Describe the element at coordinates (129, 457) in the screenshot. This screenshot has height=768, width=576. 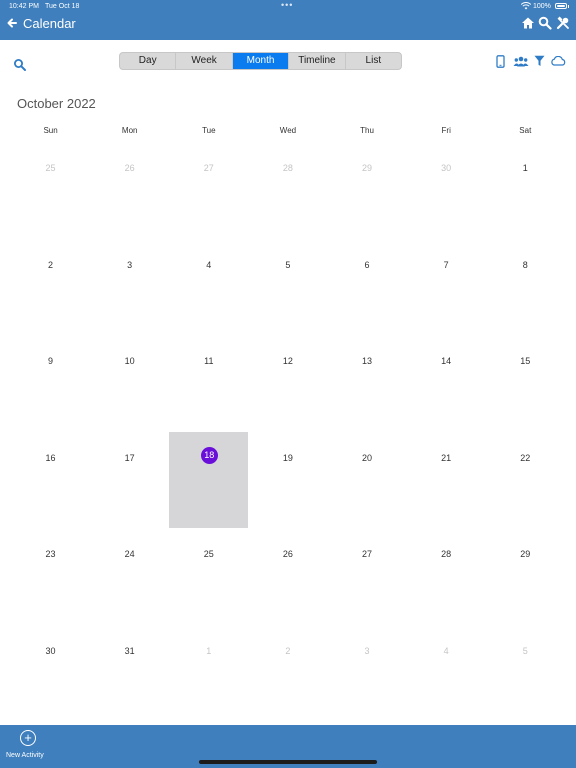
I see `day-number: 17` at that location.